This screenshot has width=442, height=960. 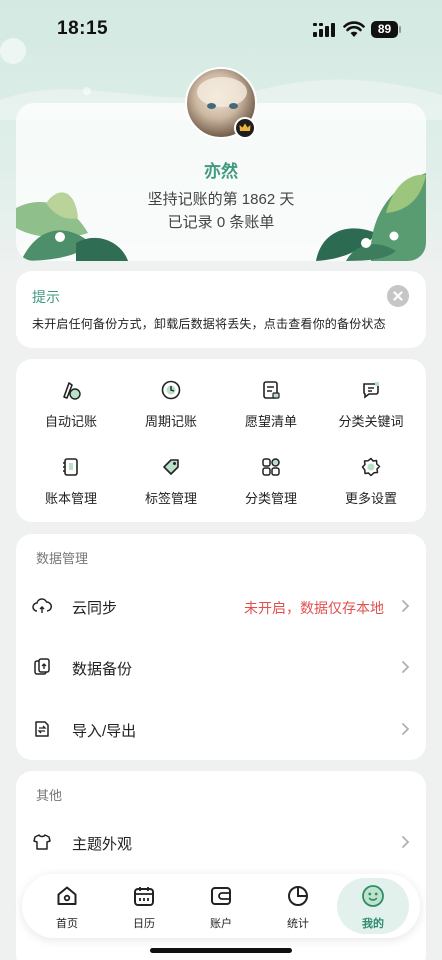 What do you see at coordinates (298, 896) in the screenshot?
I see `pie-chart-icon` at bounding box center [298, 896].